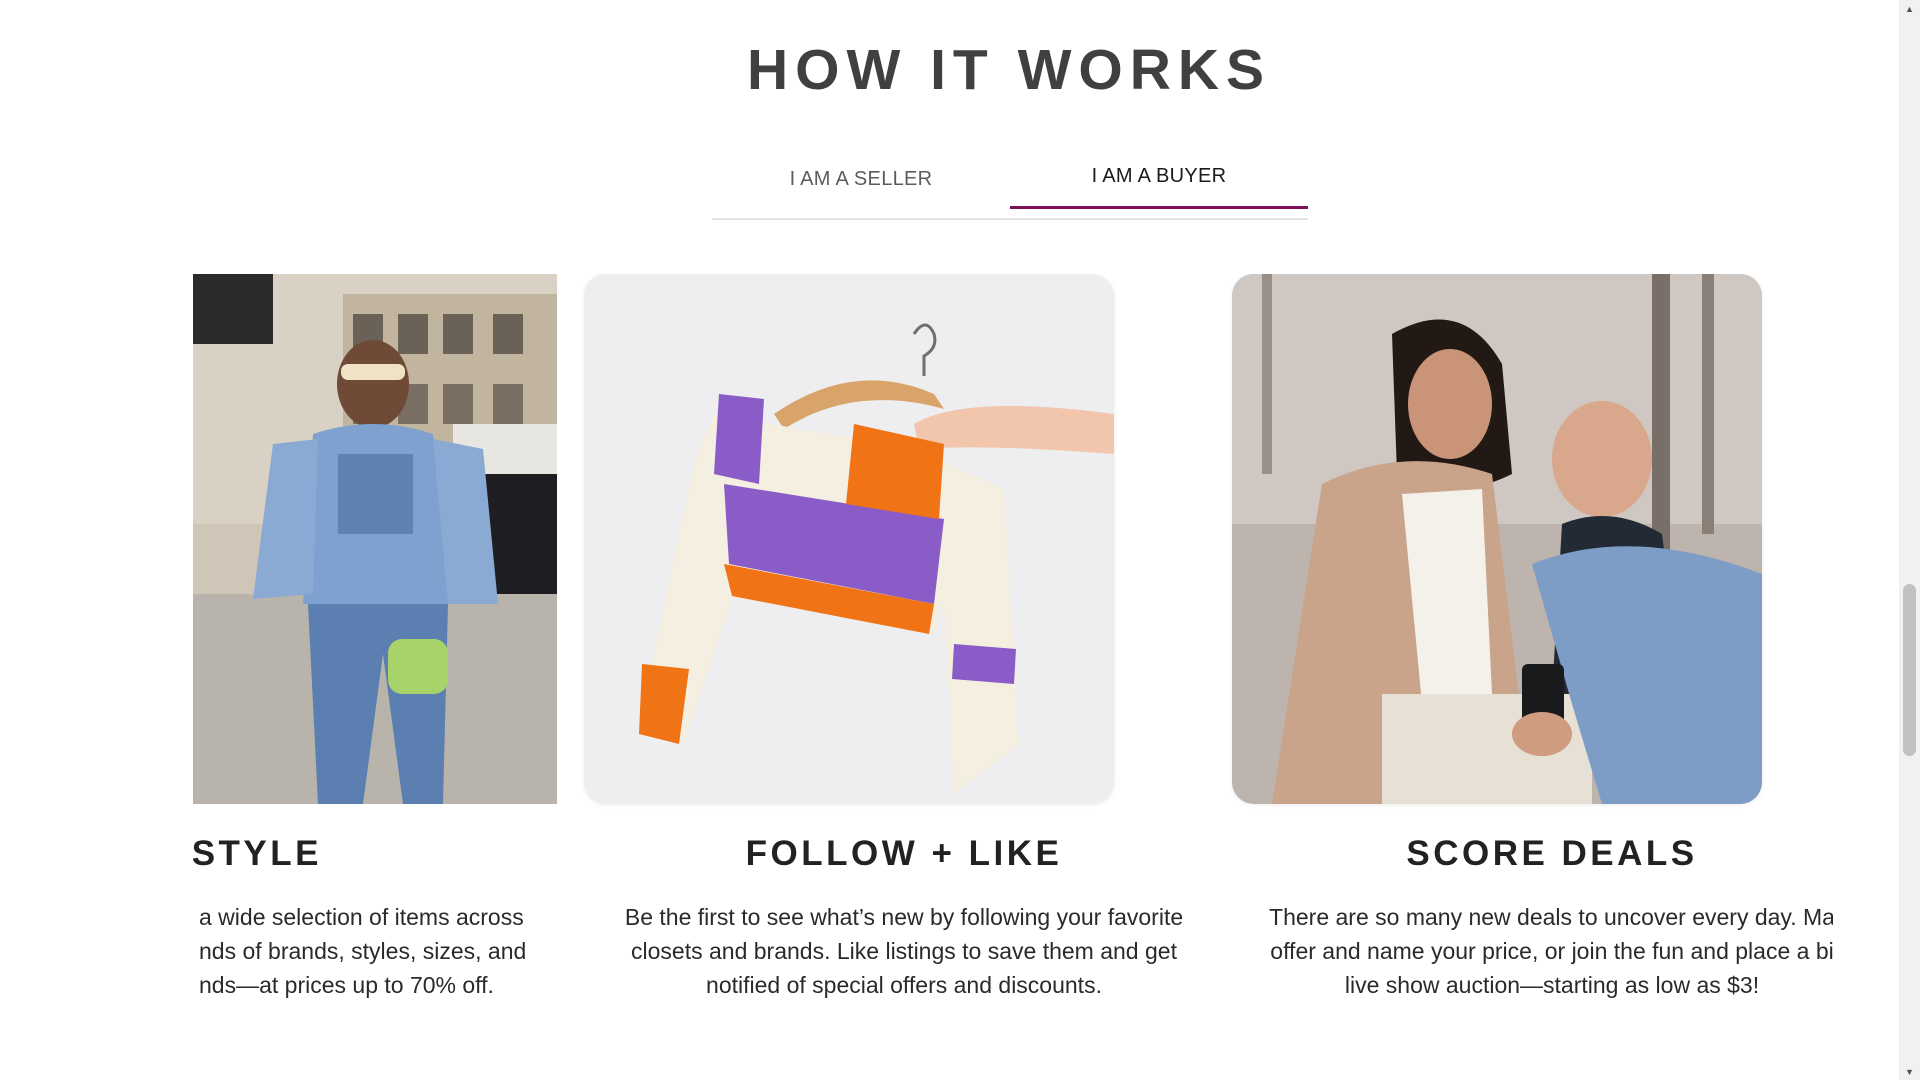 This screenshot has height=1080, width=1920. I want to click on card-title: ND YOUR STYLE, so click(257, 853).